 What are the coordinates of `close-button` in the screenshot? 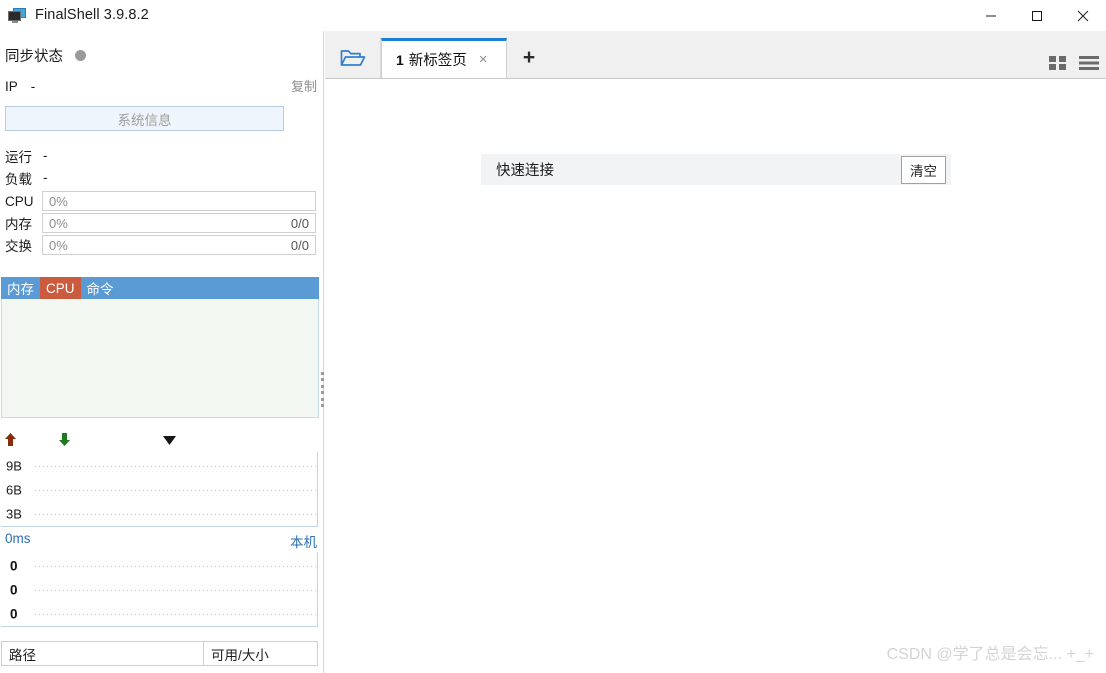 It's located at (1083, 15).